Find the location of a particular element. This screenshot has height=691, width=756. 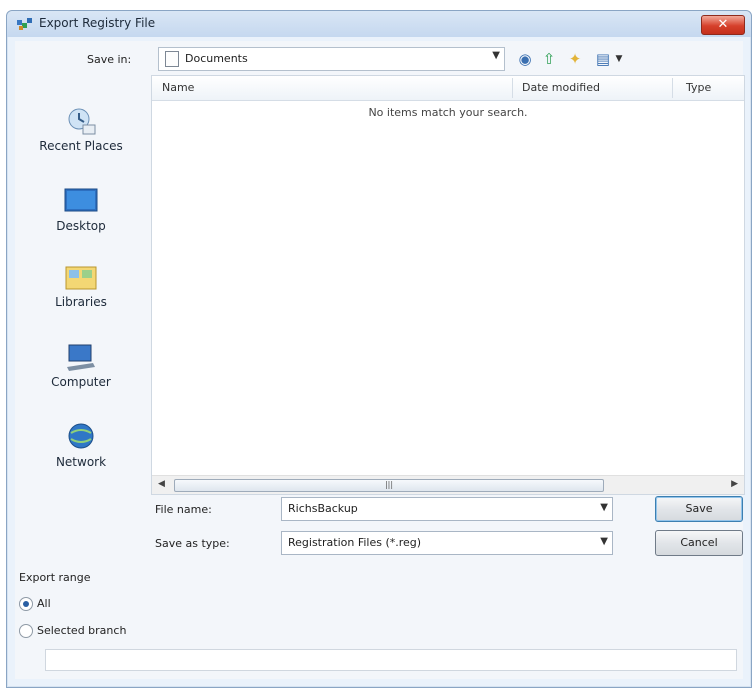

documents-folder-icon is located at coordinates (172, 59).